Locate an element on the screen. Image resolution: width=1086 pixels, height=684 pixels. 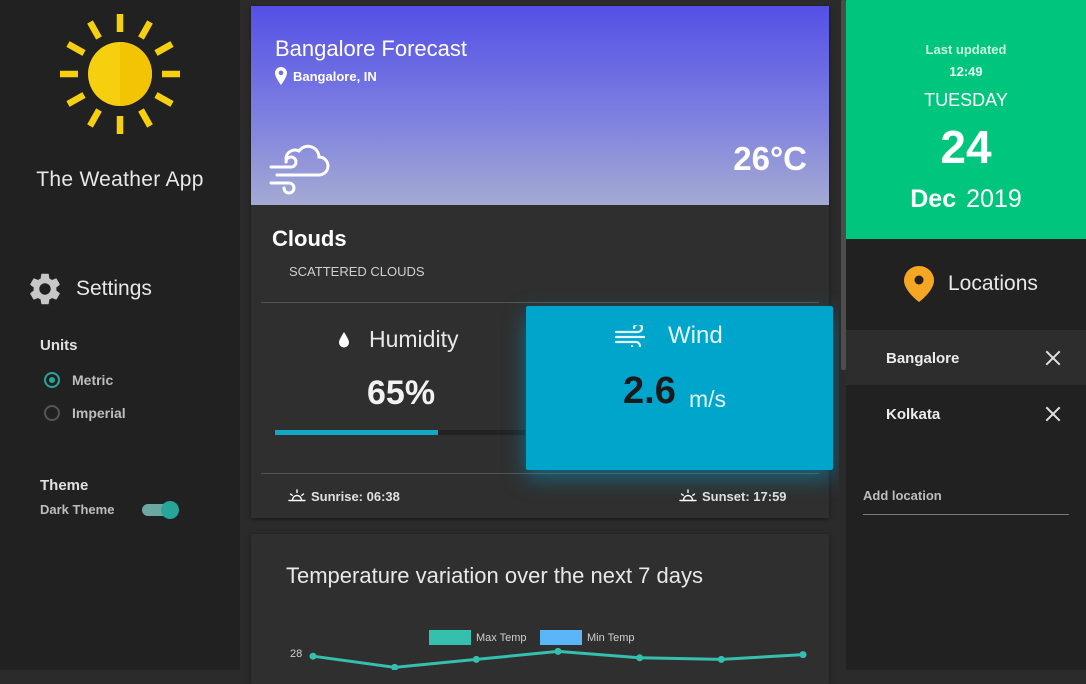
units-label: Units is located at coordinates (59, 345).